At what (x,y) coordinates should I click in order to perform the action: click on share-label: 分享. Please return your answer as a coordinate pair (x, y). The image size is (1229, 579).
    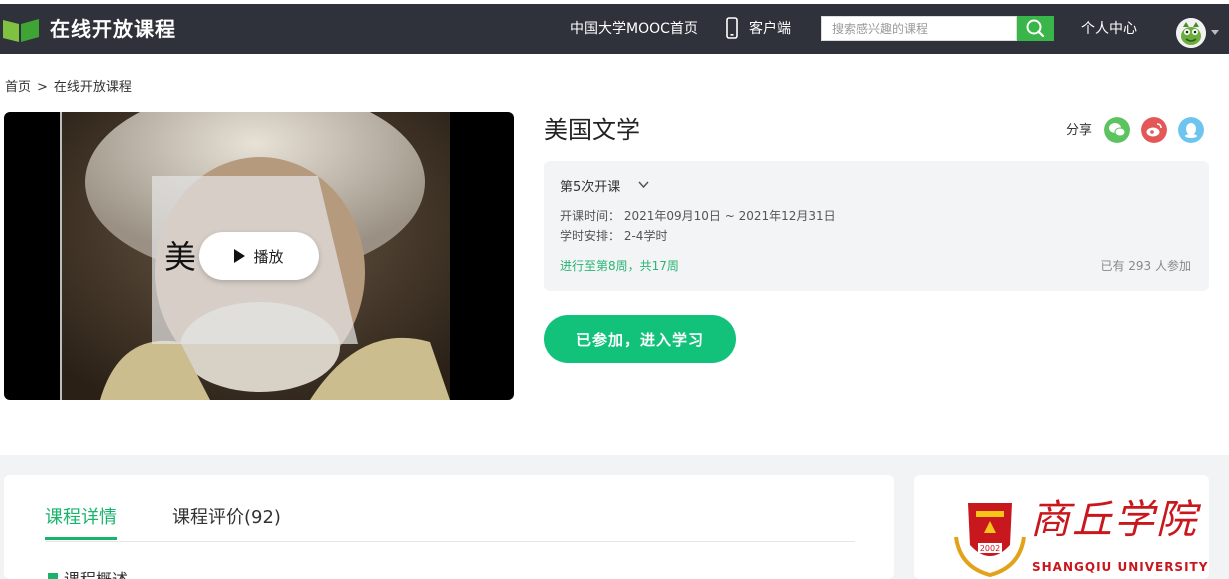
    Looking at the image, I should click on (1079, 130).